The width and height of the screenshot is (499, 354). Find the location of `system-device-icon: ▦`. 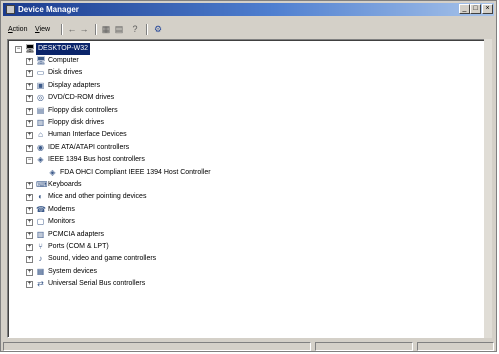

system-device-icon: ▦ is located at coordinates (40, 271).